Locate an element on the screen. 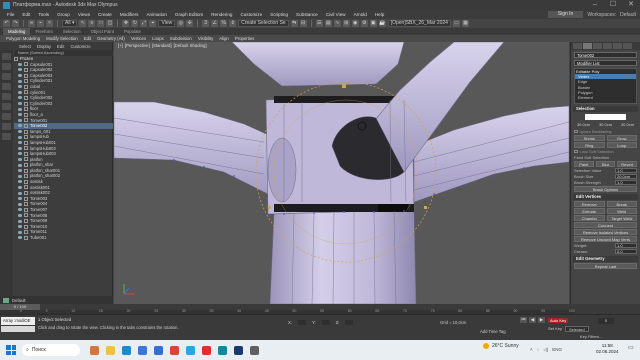 The width and height of the screenshot is (640, 360). connect-button: Connect is located at coordinates (605, 225).